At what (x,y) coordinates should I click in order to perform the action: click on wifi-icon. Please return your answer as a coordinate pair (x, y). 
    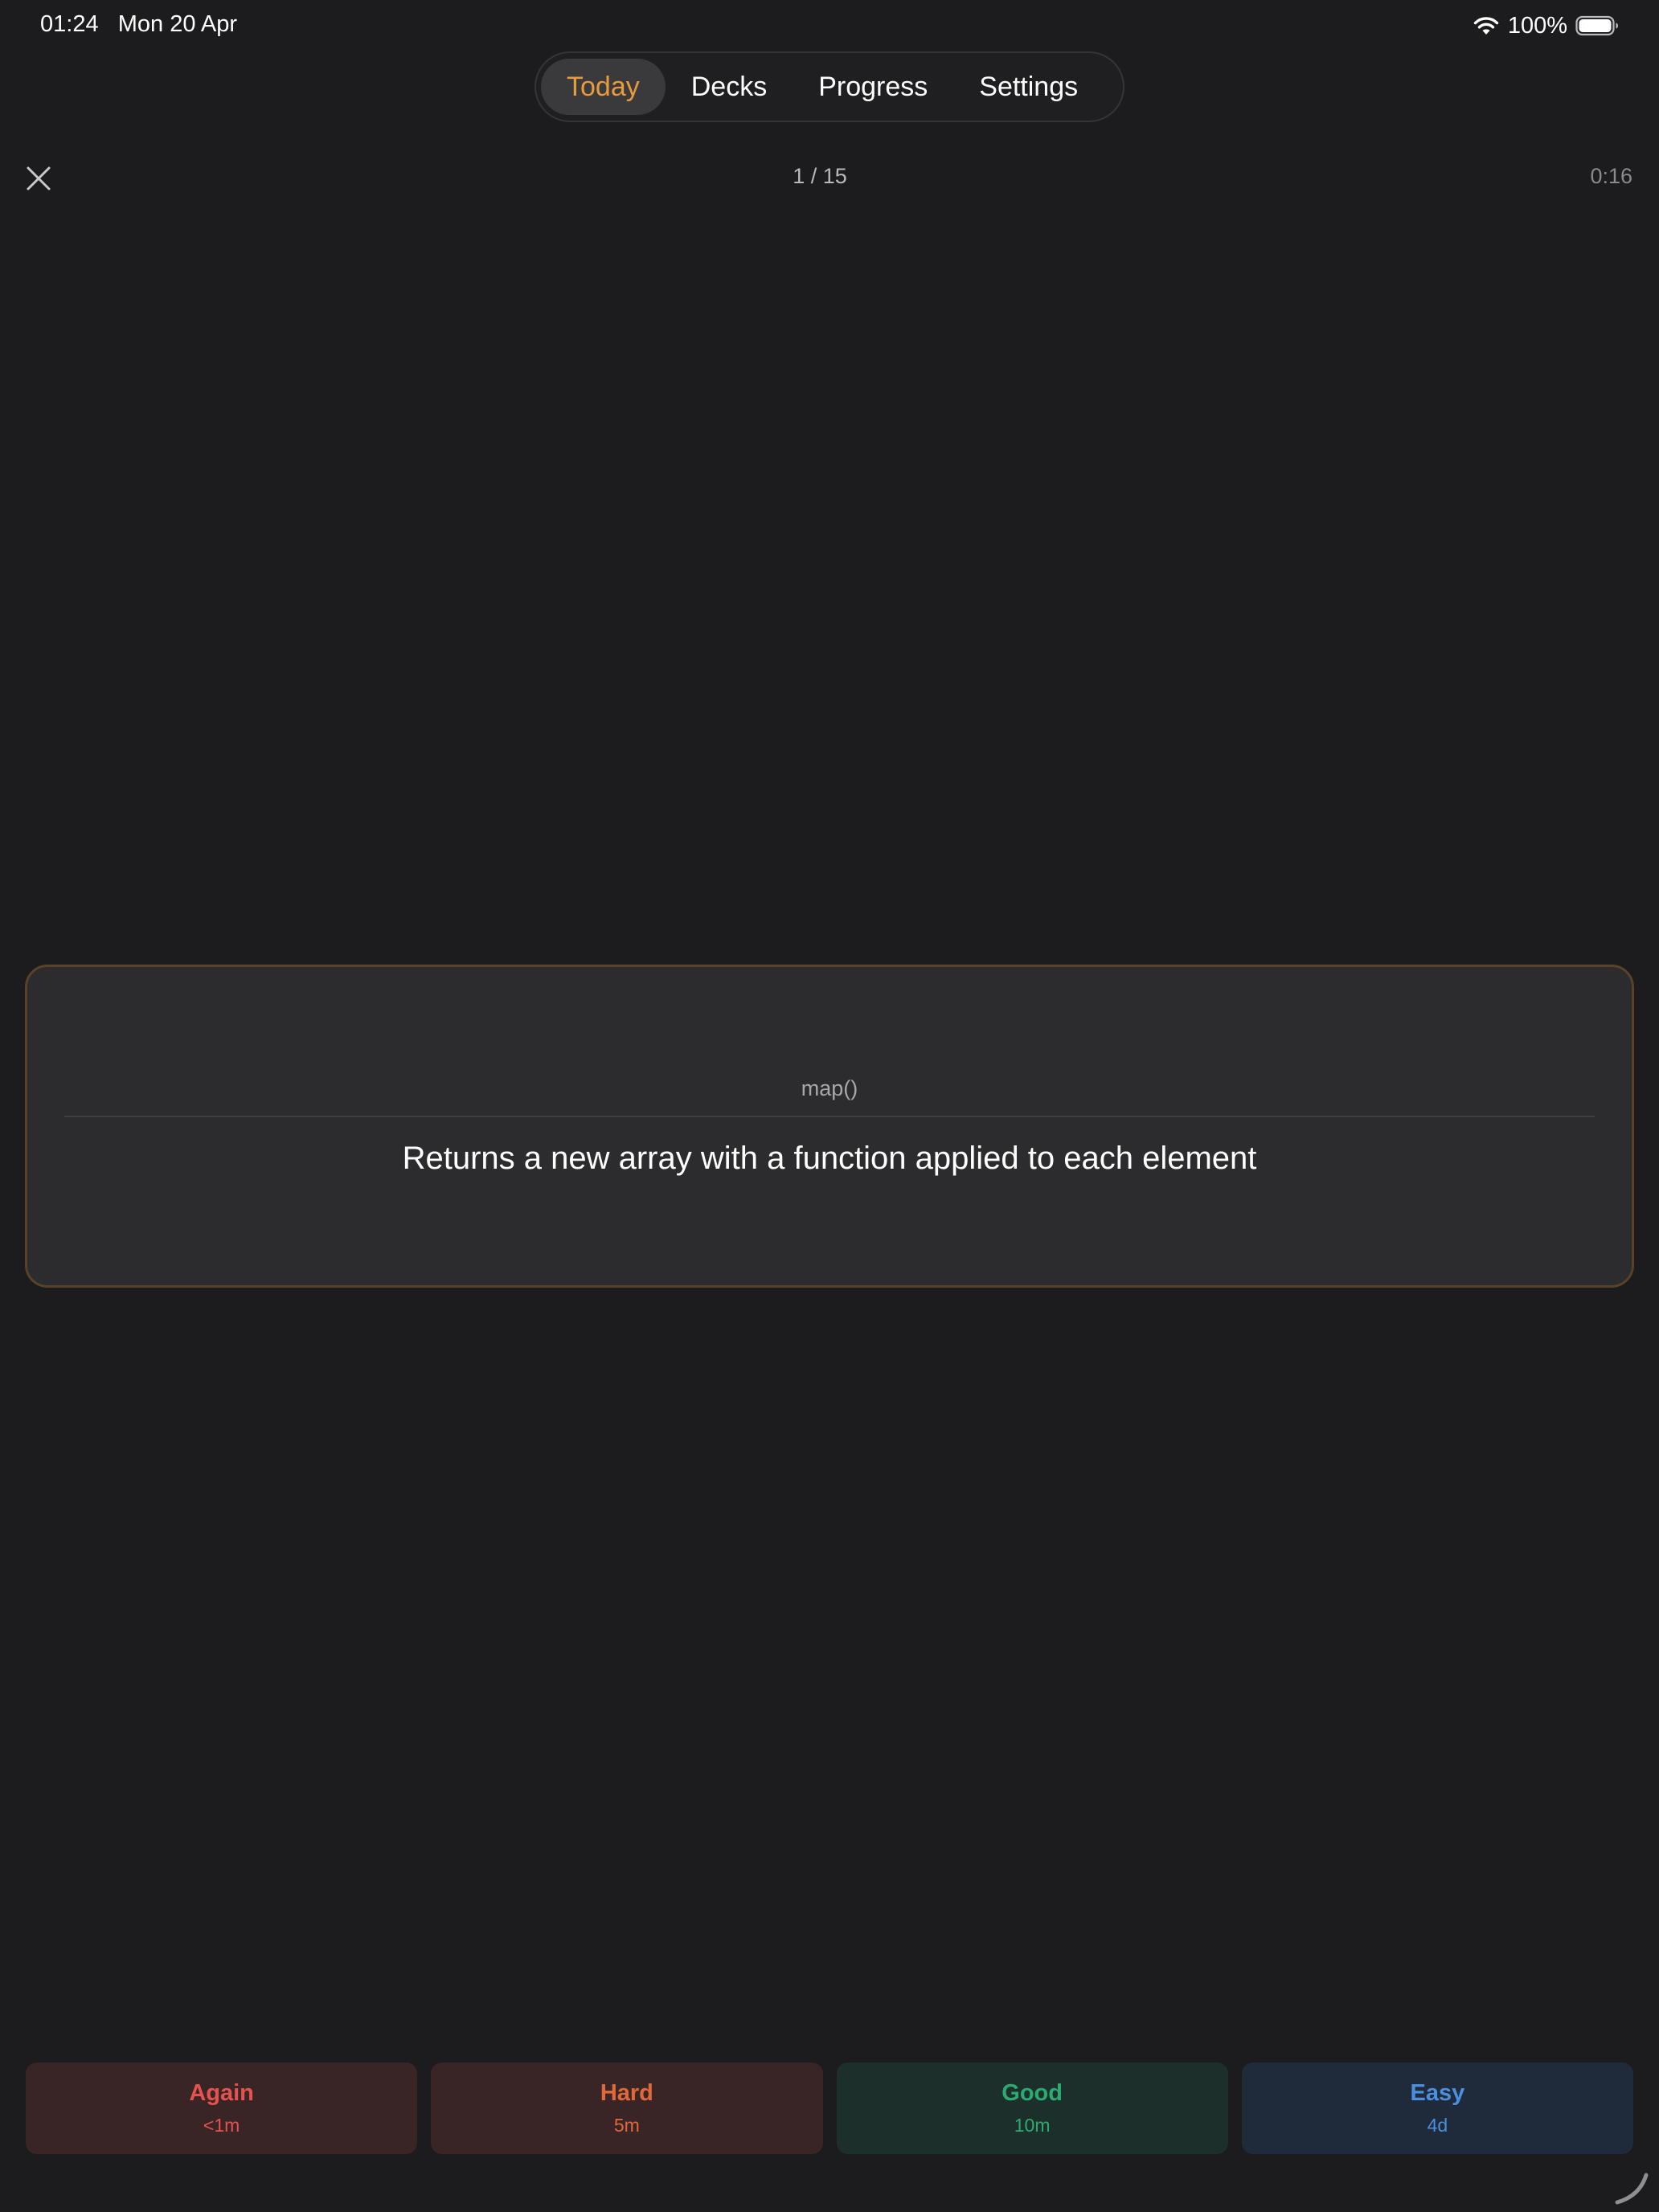
    Looking at the image, I should click on (1486, 26).